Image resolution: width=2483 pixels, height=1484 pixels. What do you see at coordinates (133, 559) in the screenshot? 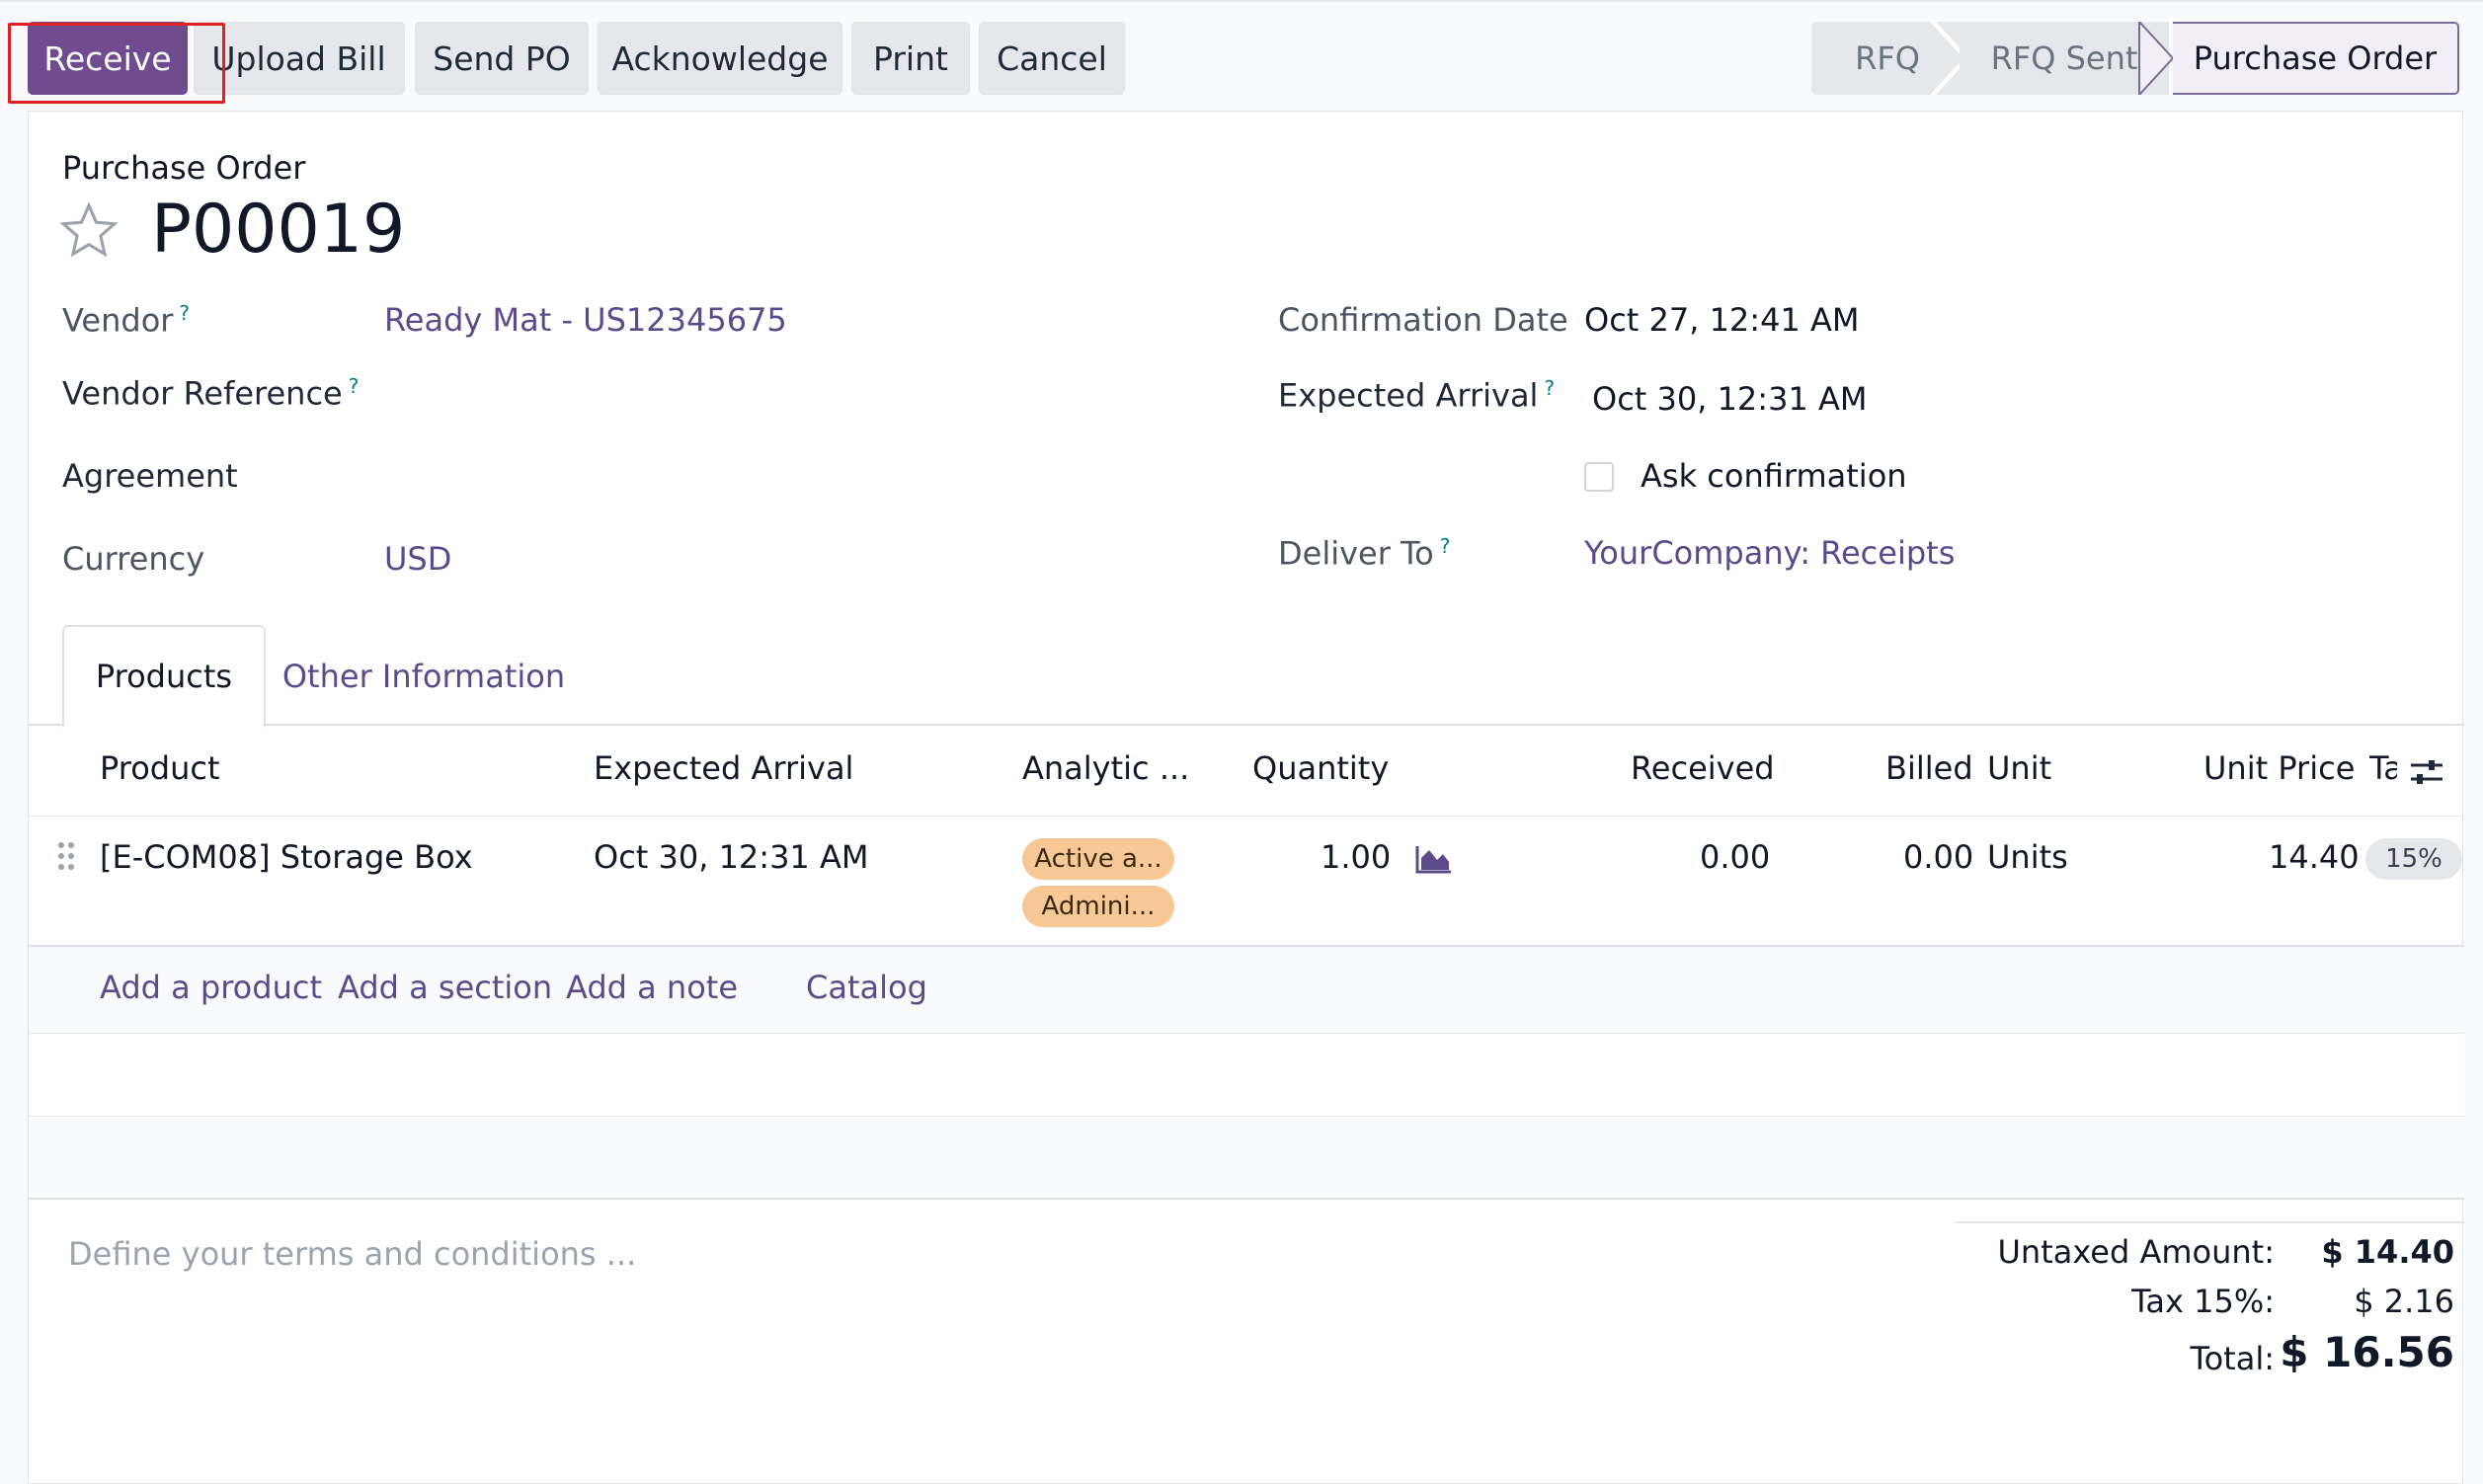
I see `currency-label: Currency` at bounding box center [133, 559].